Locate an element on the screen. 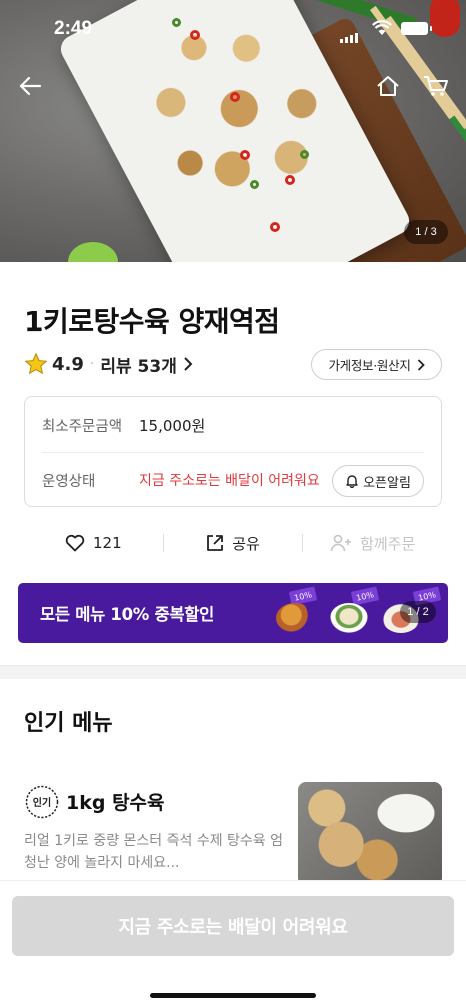 This screenshot has height=1008, width=466. group-order-button: 함께주문 is located at coordinates (372, 543).